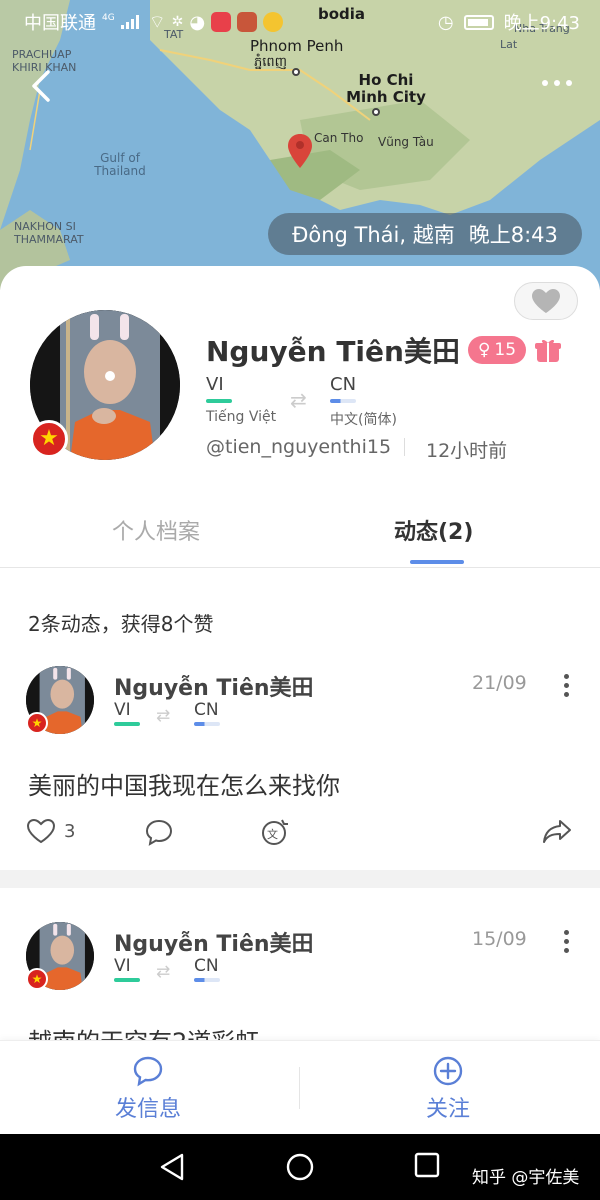 This screenshot has width=600, height=1200. I want to click on chat-bubble-icon, so click(148, 1071).